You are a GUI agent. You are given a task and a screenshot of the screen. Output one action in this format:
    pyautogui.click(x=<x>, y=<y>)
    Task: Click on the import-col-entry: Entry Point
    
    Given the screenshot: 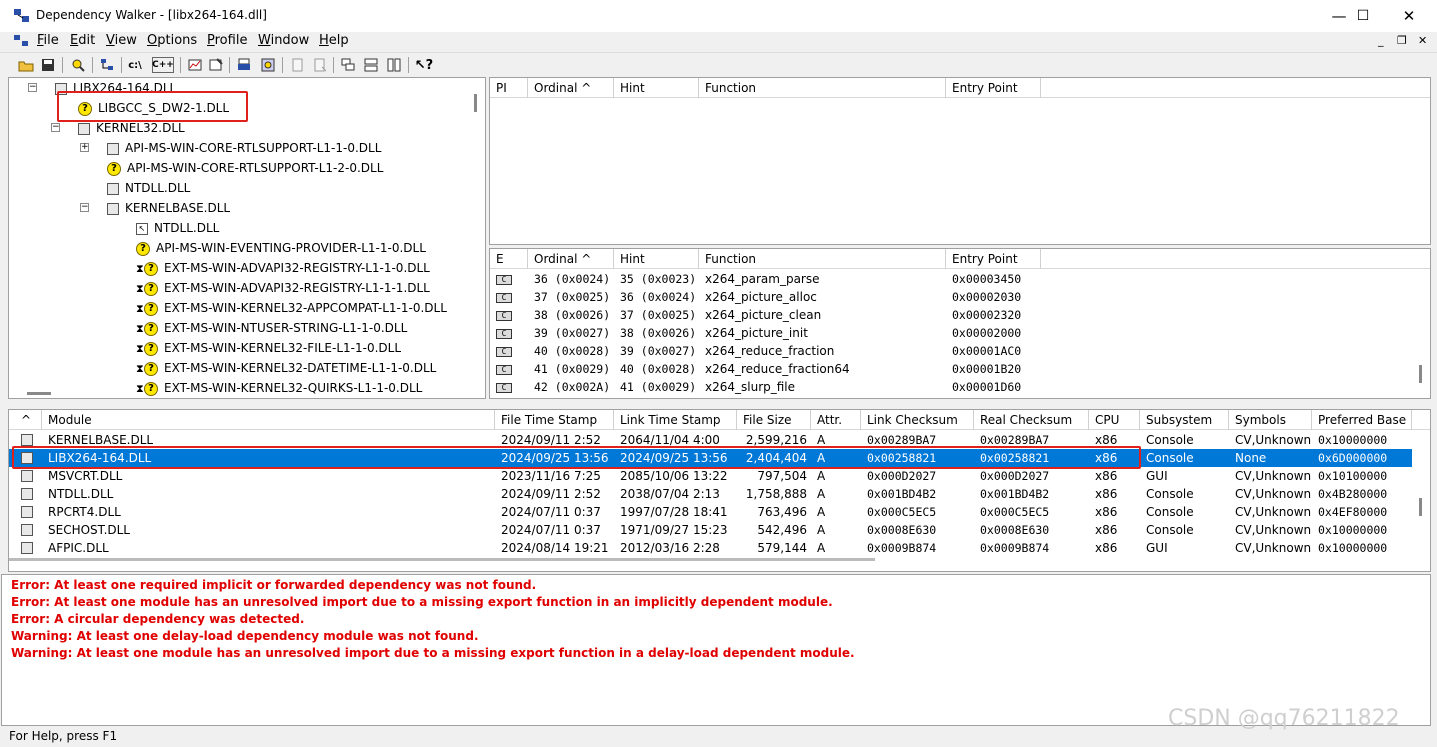 What is the action you would take?
    pyautogui.click(x=993, y=88)
    